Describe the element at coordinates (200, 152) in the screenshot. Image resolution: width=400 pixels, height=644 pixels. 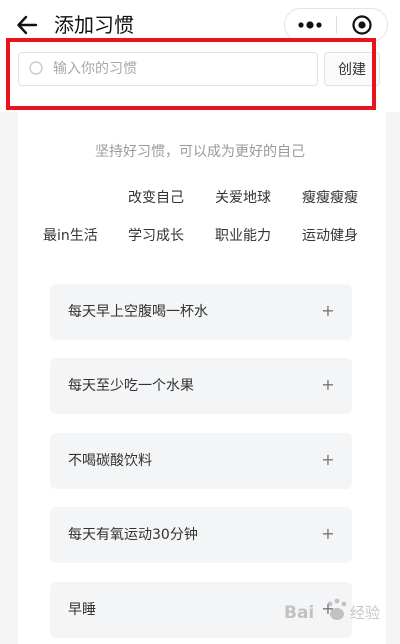
I see `slogan-text: 坚持好习惯，可以成为更好的自己` at that location.